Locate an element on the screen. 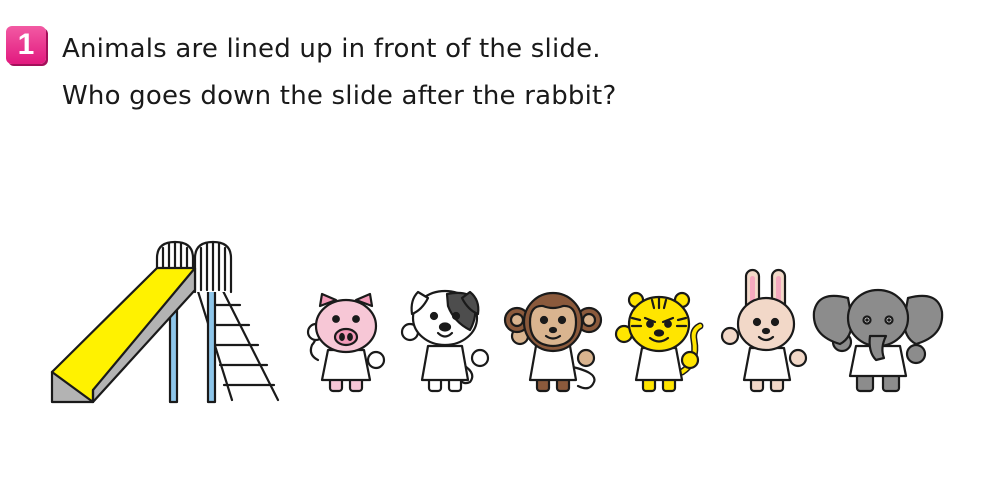 This screenshot has width=1000, height=500. dog is located at coordinates (445, 341).